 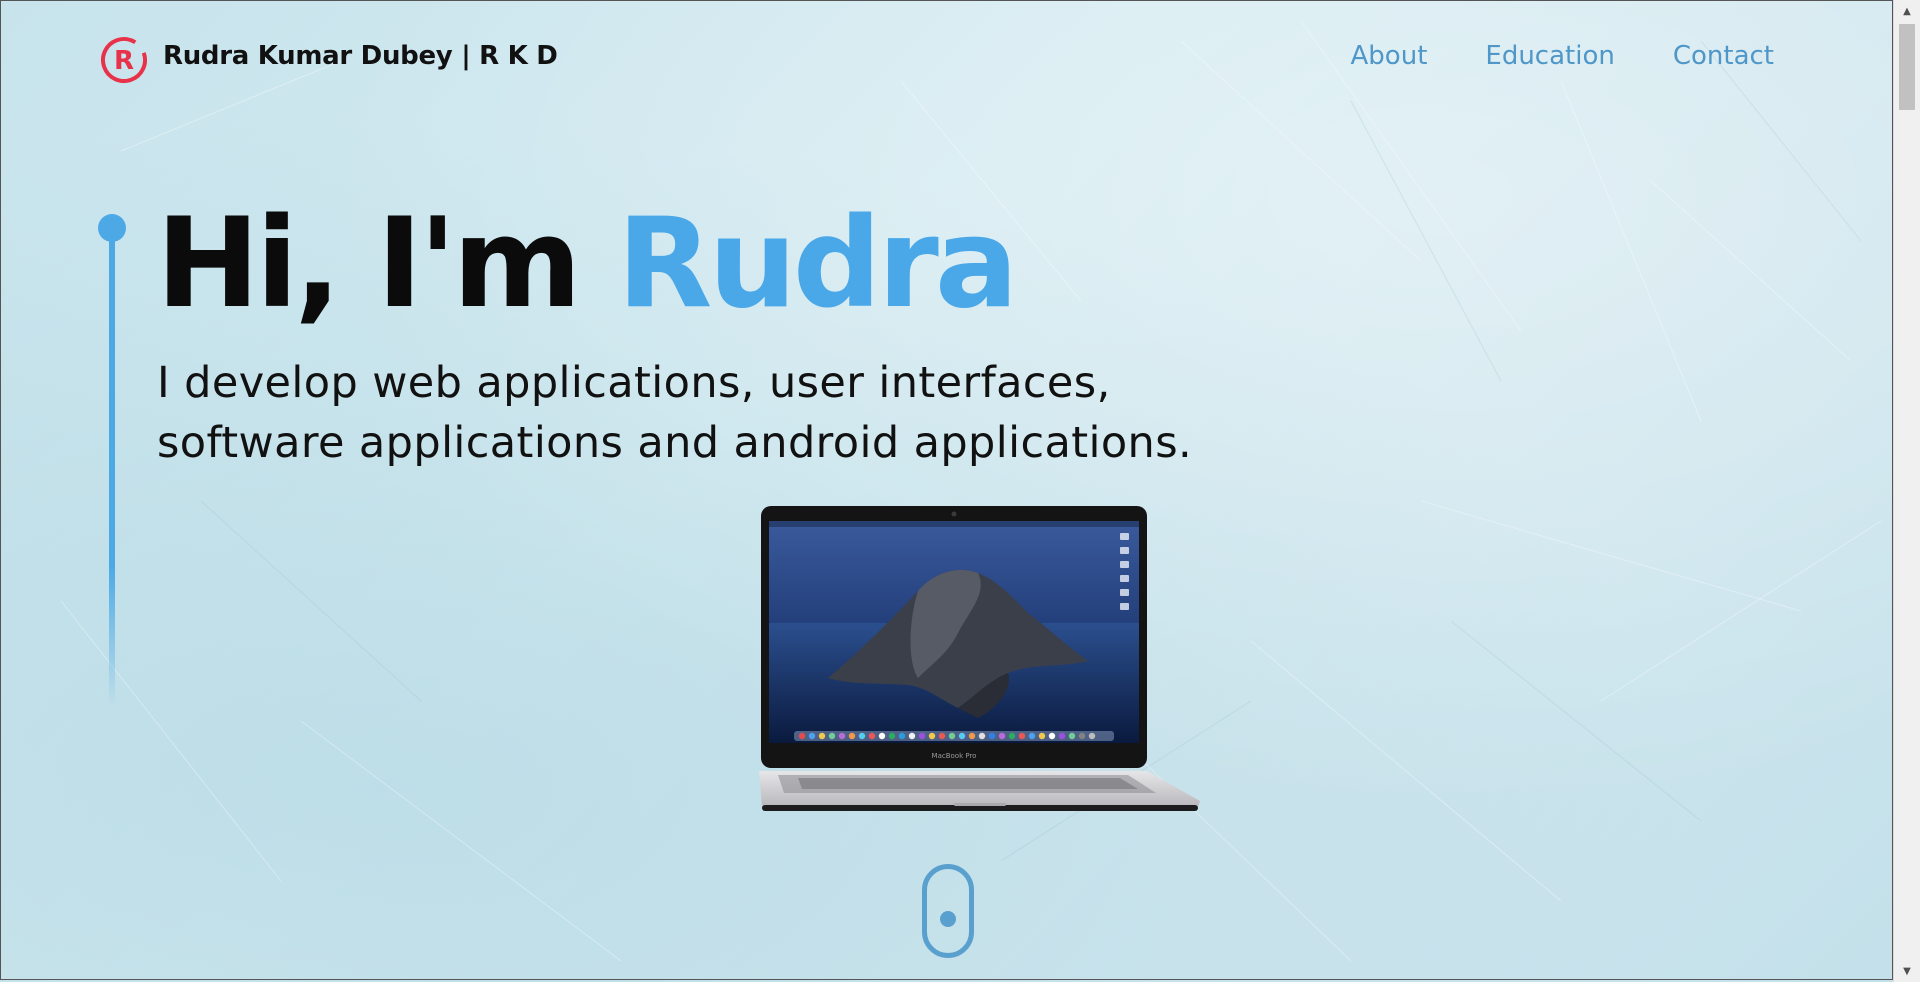 I want to click on hero-name: Rudra, so click(x=817, y=264).